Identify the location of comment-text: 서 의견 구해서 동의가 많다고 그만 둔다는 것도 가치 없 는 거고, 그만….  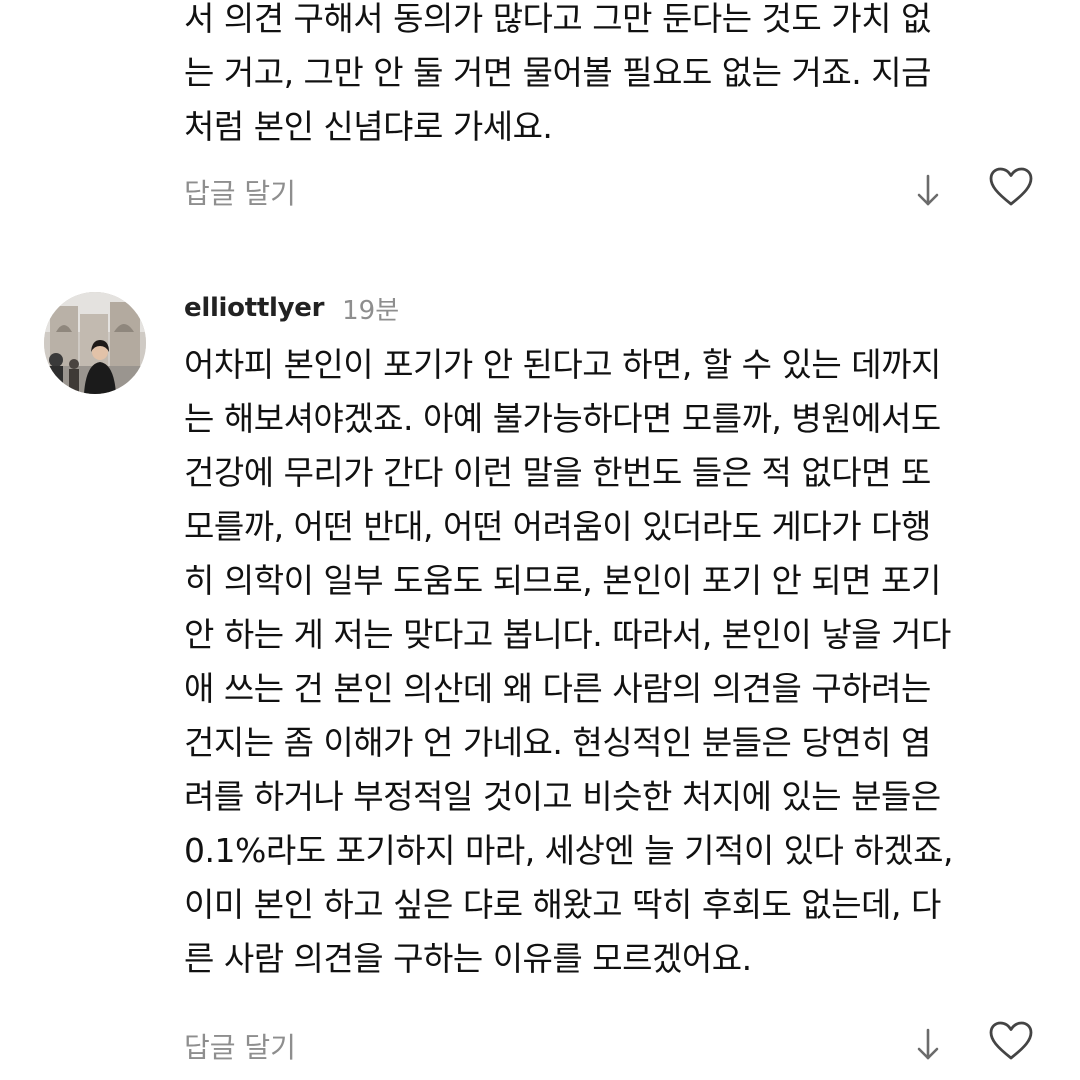
(557, 73).